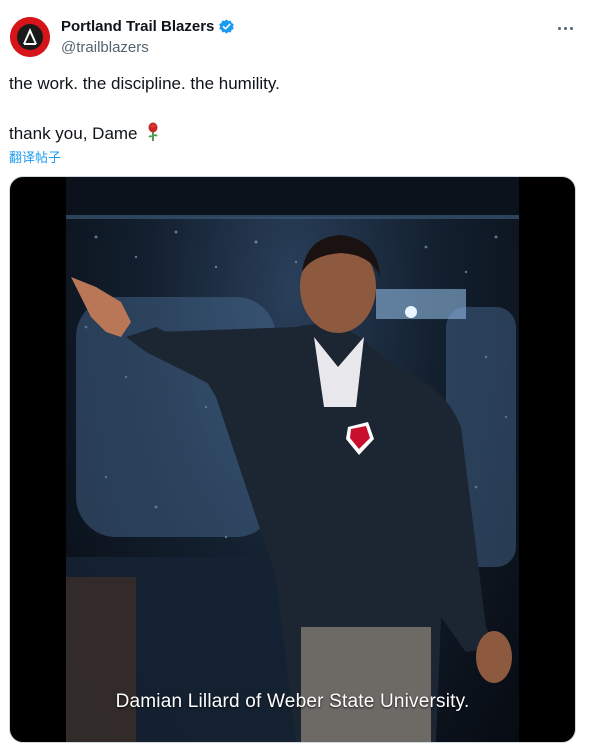  I want to click on account-avatar, so click(30, 37).